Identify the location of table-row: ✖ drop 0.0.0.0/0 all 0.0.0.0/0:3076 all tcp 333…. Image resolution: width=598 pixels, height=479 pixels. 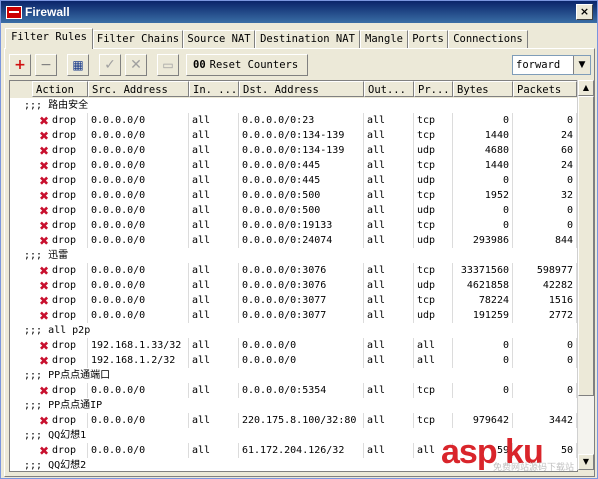
(293, 270).